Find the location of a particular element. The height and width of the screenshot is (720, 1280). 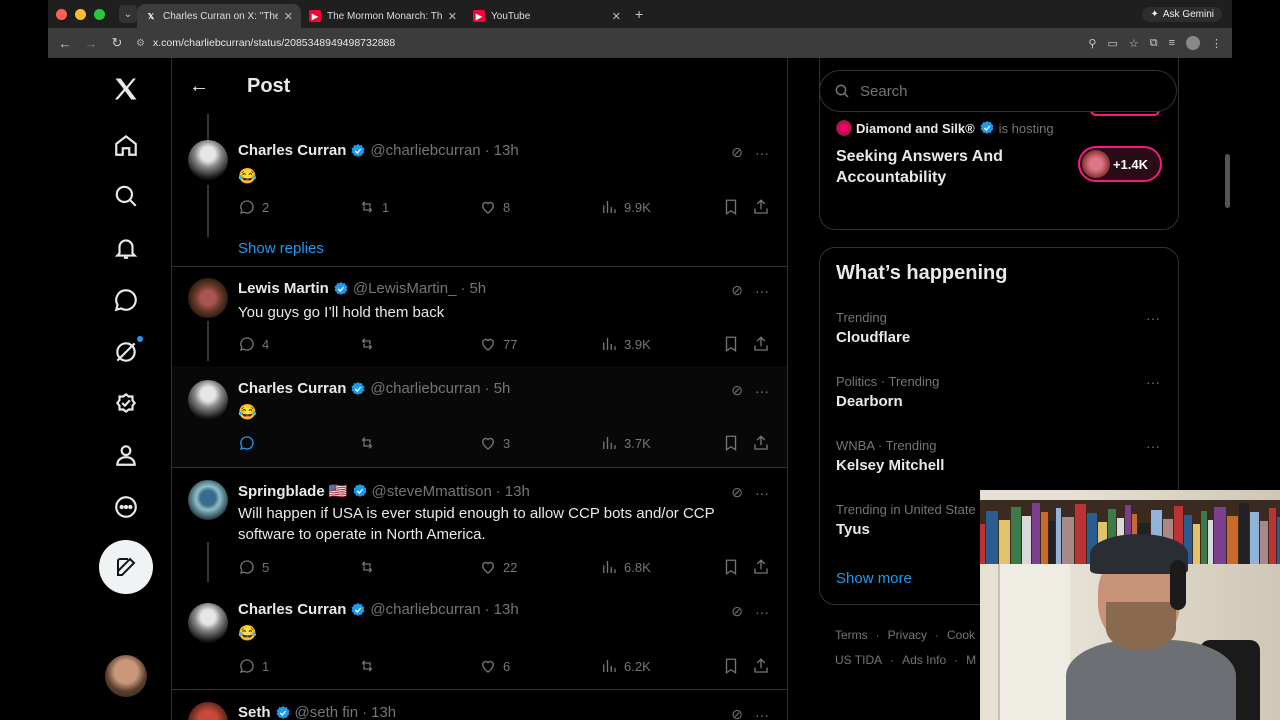

verified-orgs-icon is located at coordinates (126, 403).